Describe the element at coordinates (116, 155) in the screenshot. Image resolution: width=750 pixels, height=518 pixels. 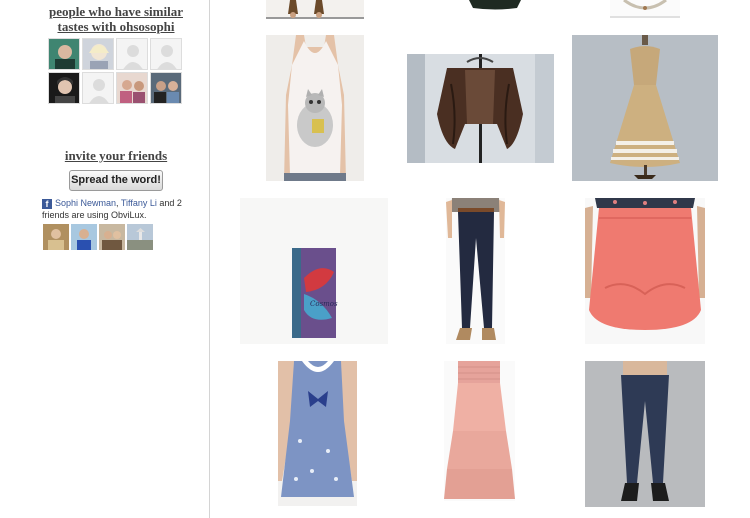
I see `invite-friends-heading: invite your friends` at that location.